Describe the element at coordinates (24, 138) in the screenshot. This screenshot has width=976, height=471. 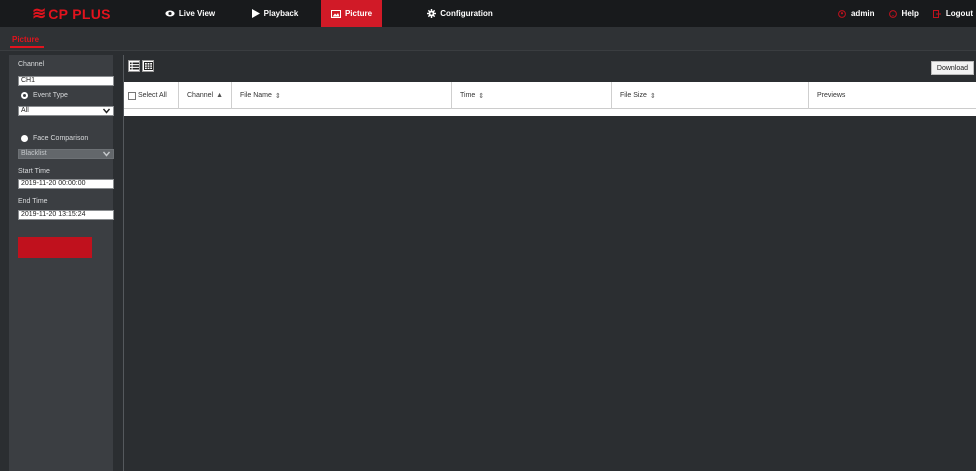
I see `radio-unchecked-icon` at that location.